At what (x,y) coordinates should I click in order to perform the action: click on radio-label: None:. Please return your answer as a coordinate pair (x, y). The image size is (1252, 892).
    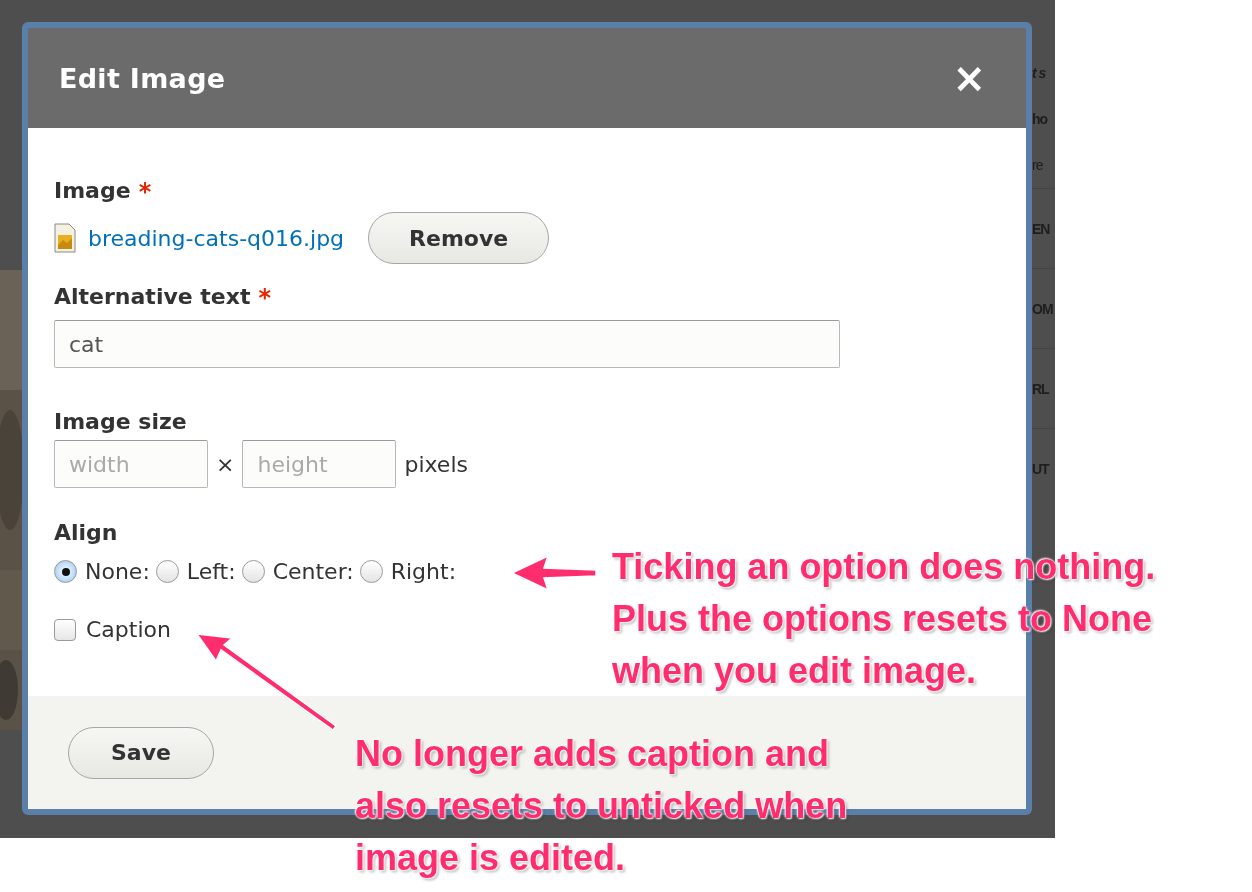
    Looking at the image, I should click on (117, 571).